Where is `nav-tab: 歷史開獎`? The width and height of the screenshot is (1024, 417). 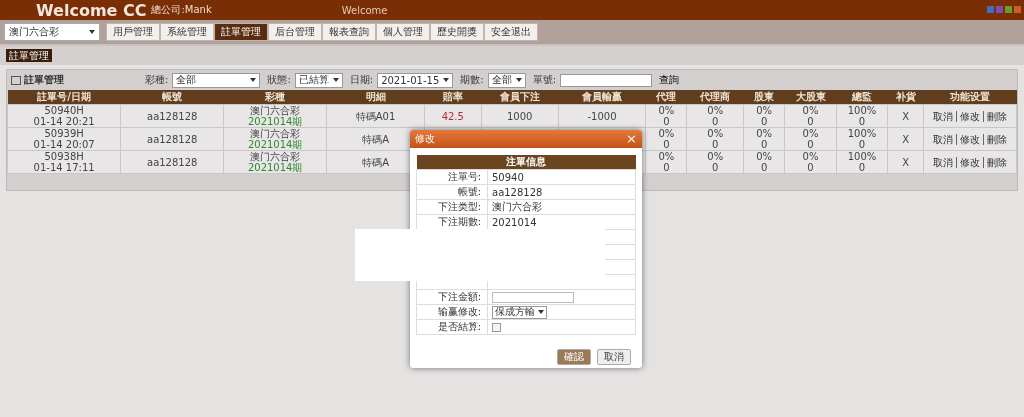
nav-tab: 歷史開獎 is located at coordinates (457, 32).